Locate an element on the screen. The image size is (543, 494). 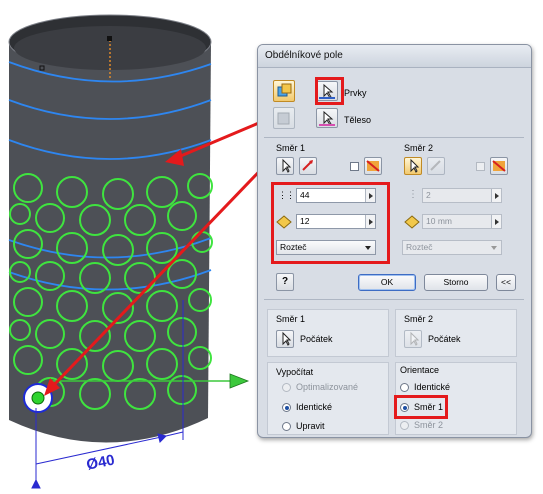
direction2-method-select: Rozteč is located at coordinates (452, 247).